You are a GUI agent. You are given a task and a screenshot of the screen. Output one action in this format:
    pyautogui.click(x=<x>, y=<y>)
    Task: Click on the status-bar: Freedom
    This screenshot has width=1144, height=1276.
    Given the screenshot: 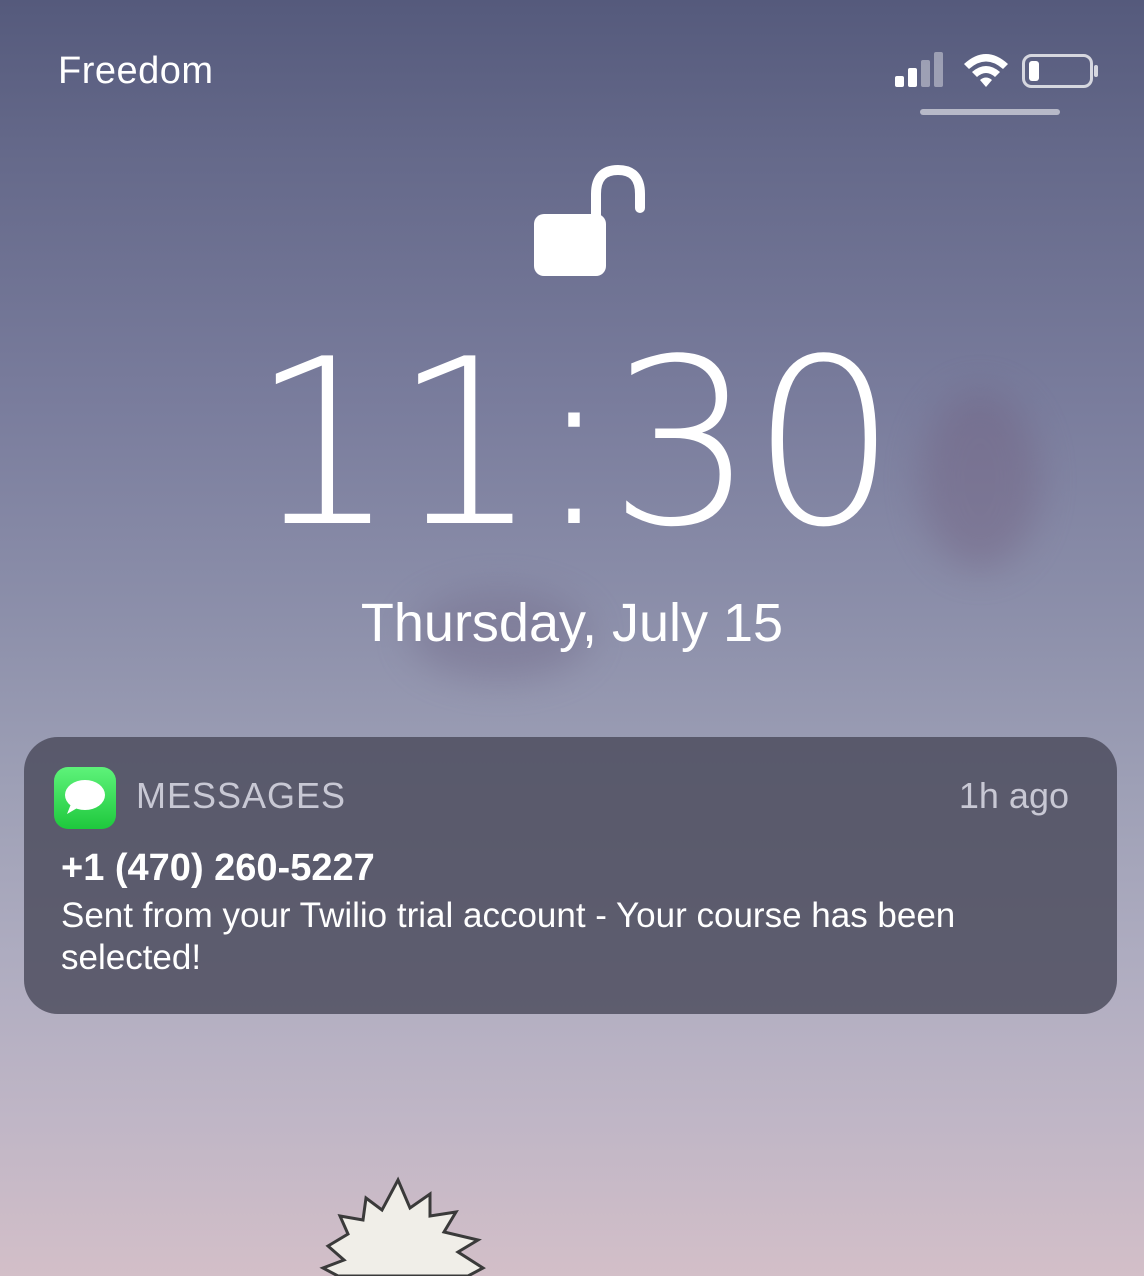 What is the action you would take?
    pyautogui.click(x=572, y=60)
    